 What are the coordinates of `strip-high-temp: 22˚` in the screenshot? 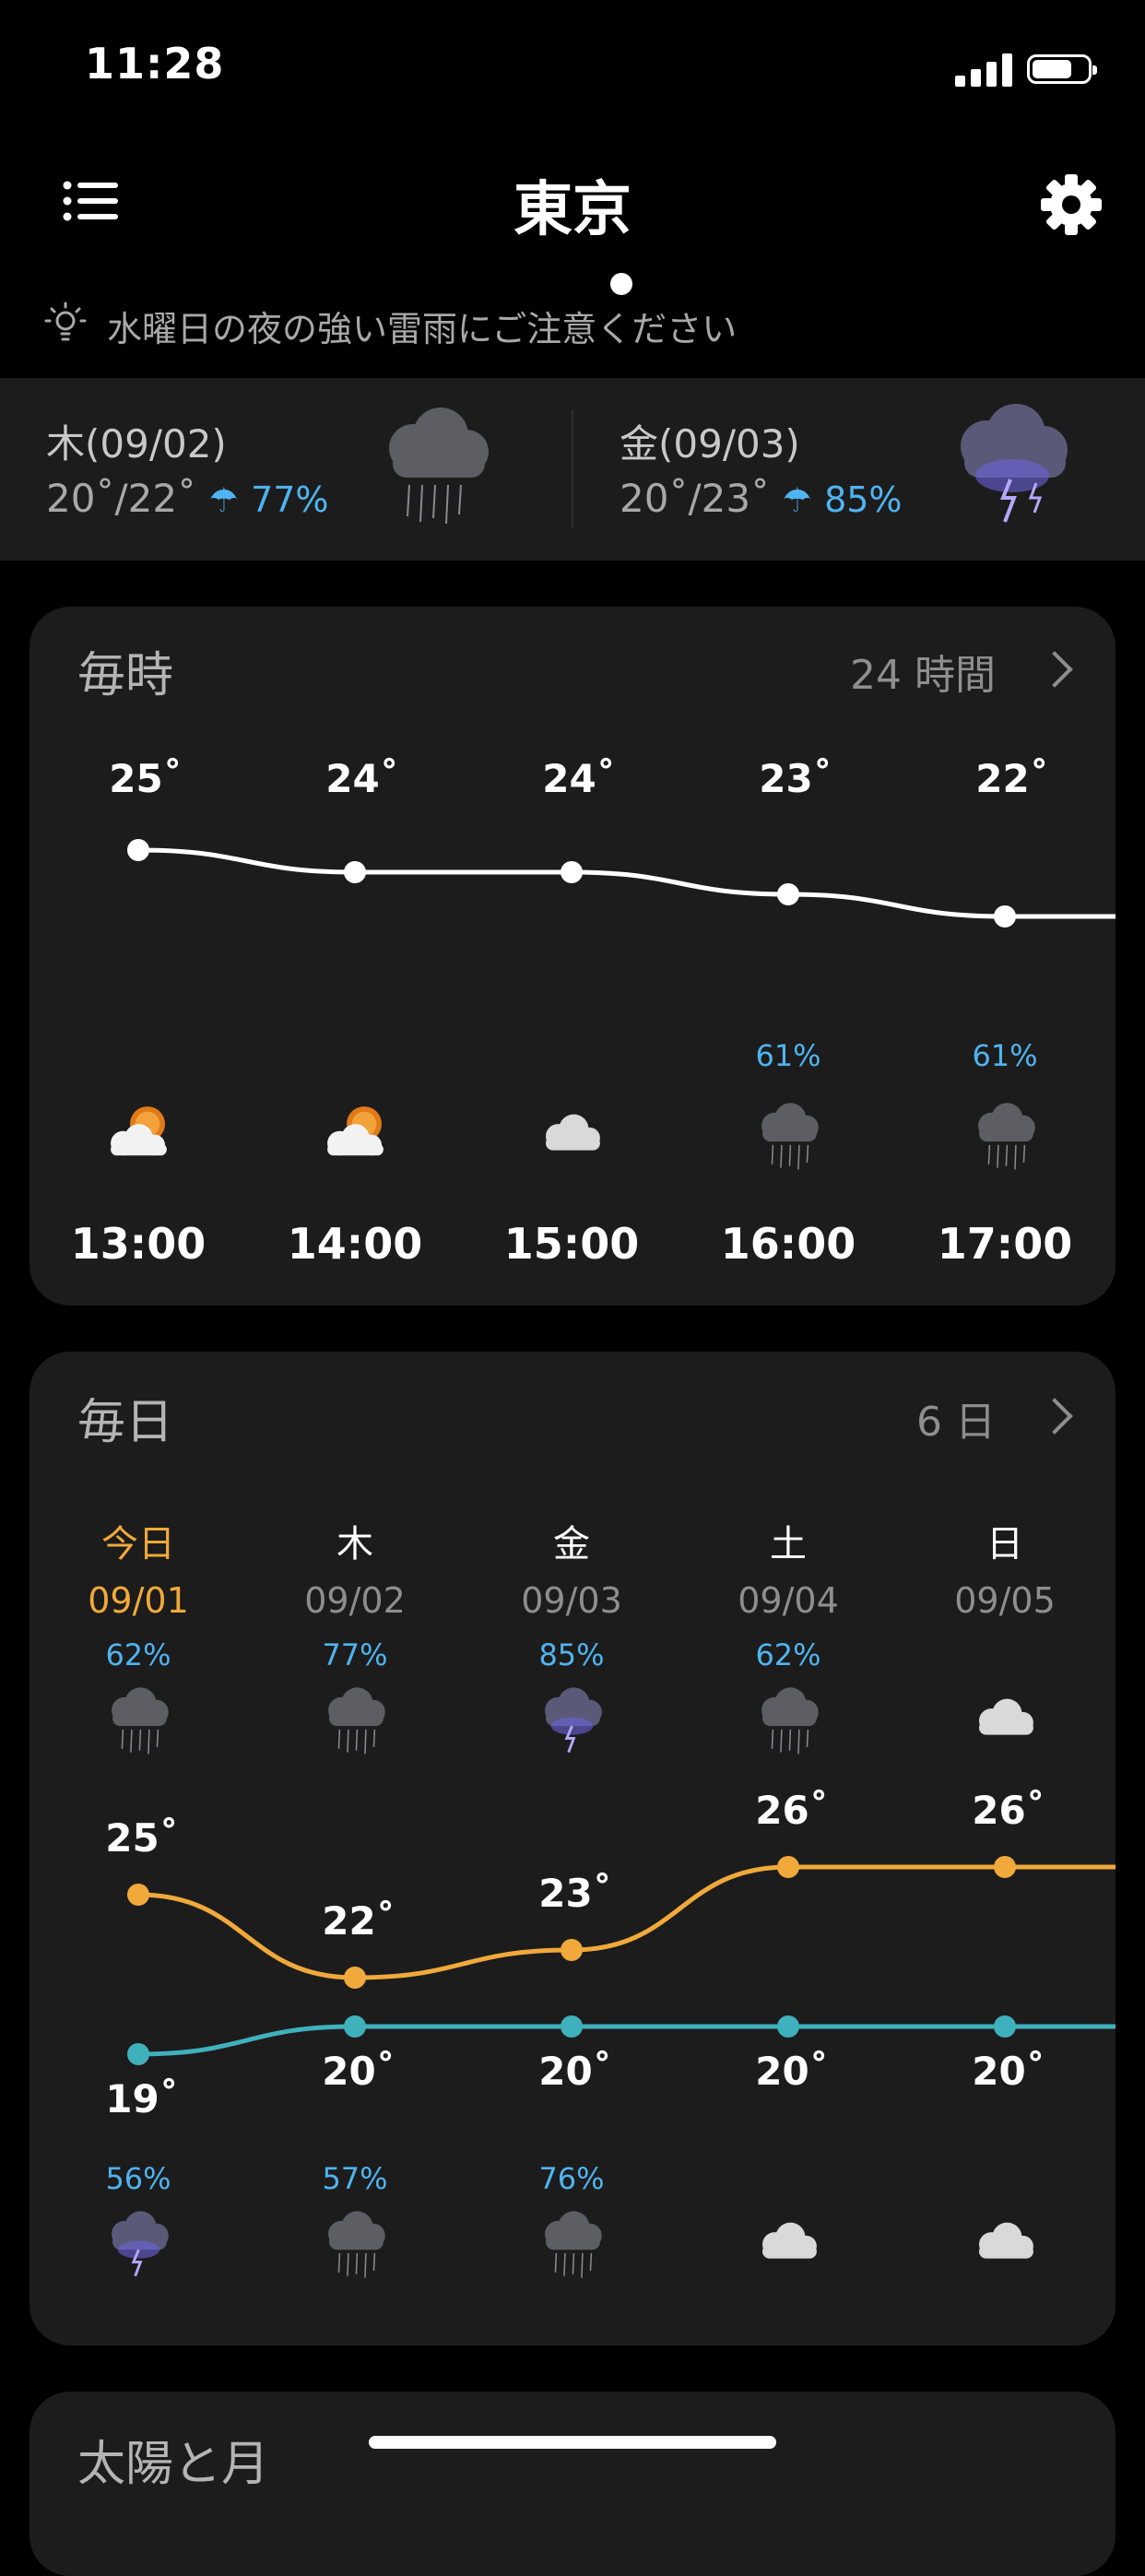 It's located at (162, 498).